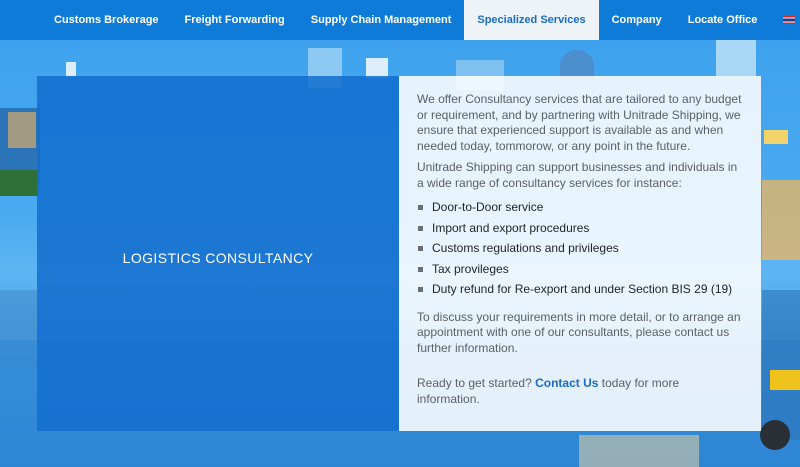 The width and height of the screenshot is (800, 467). I want to click on nav-specialized-services: Specialized Services, so click(531, 20).